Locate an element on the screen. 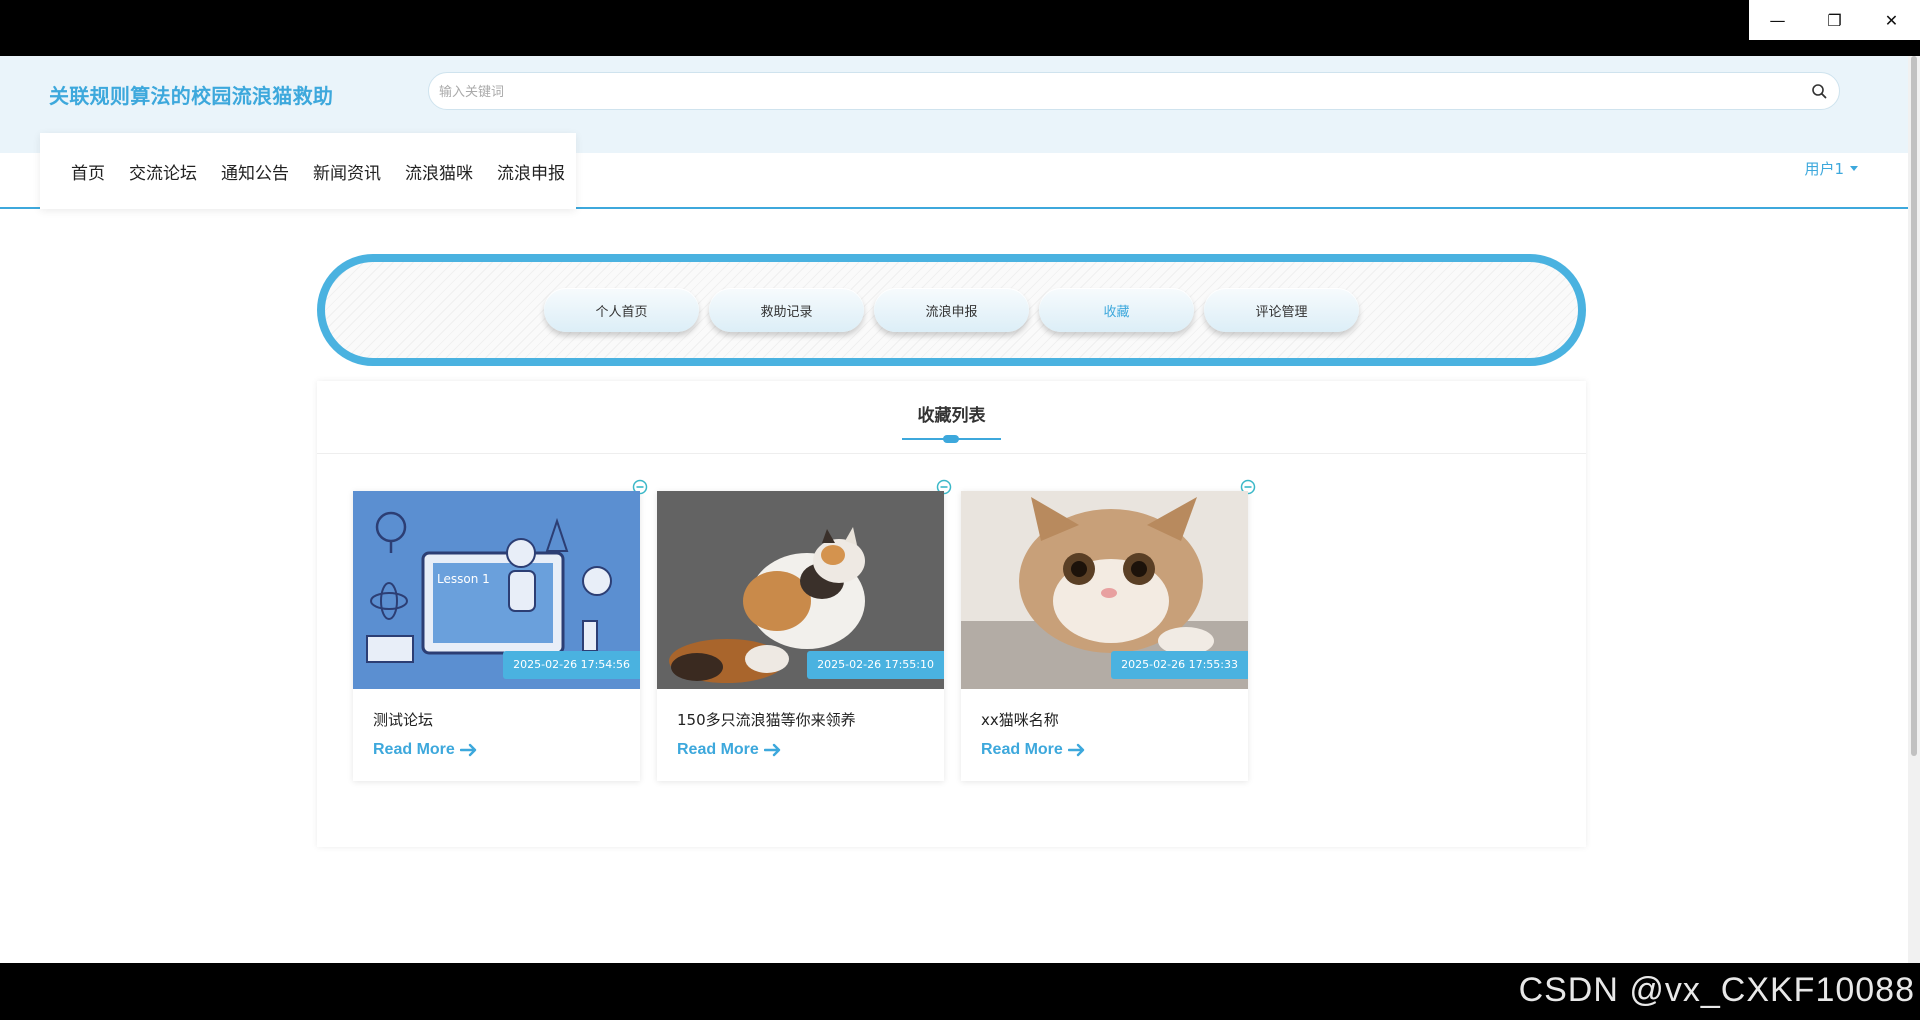 The width and height of the screenshot is (1920, 1020). restore-button: ❐ is located at coordinates (1834, 20).